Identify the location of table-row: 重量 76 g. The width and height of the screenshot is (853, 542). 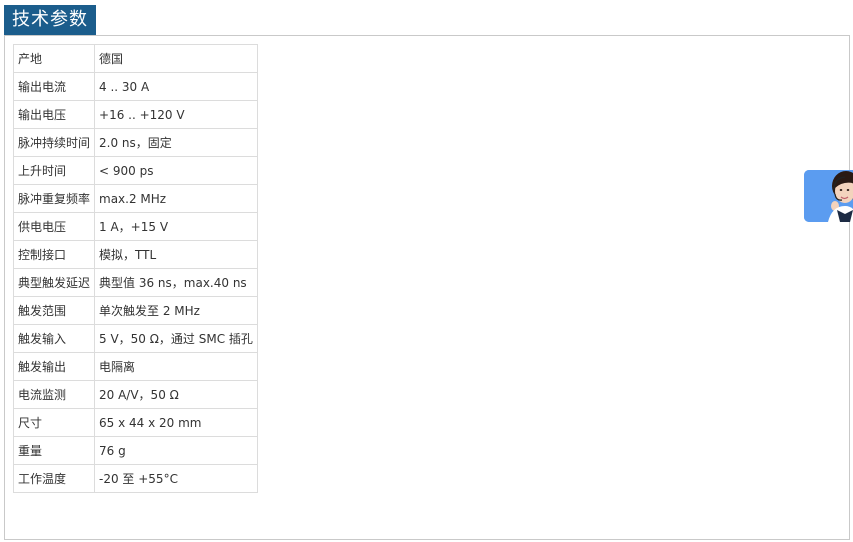
(135, 450).